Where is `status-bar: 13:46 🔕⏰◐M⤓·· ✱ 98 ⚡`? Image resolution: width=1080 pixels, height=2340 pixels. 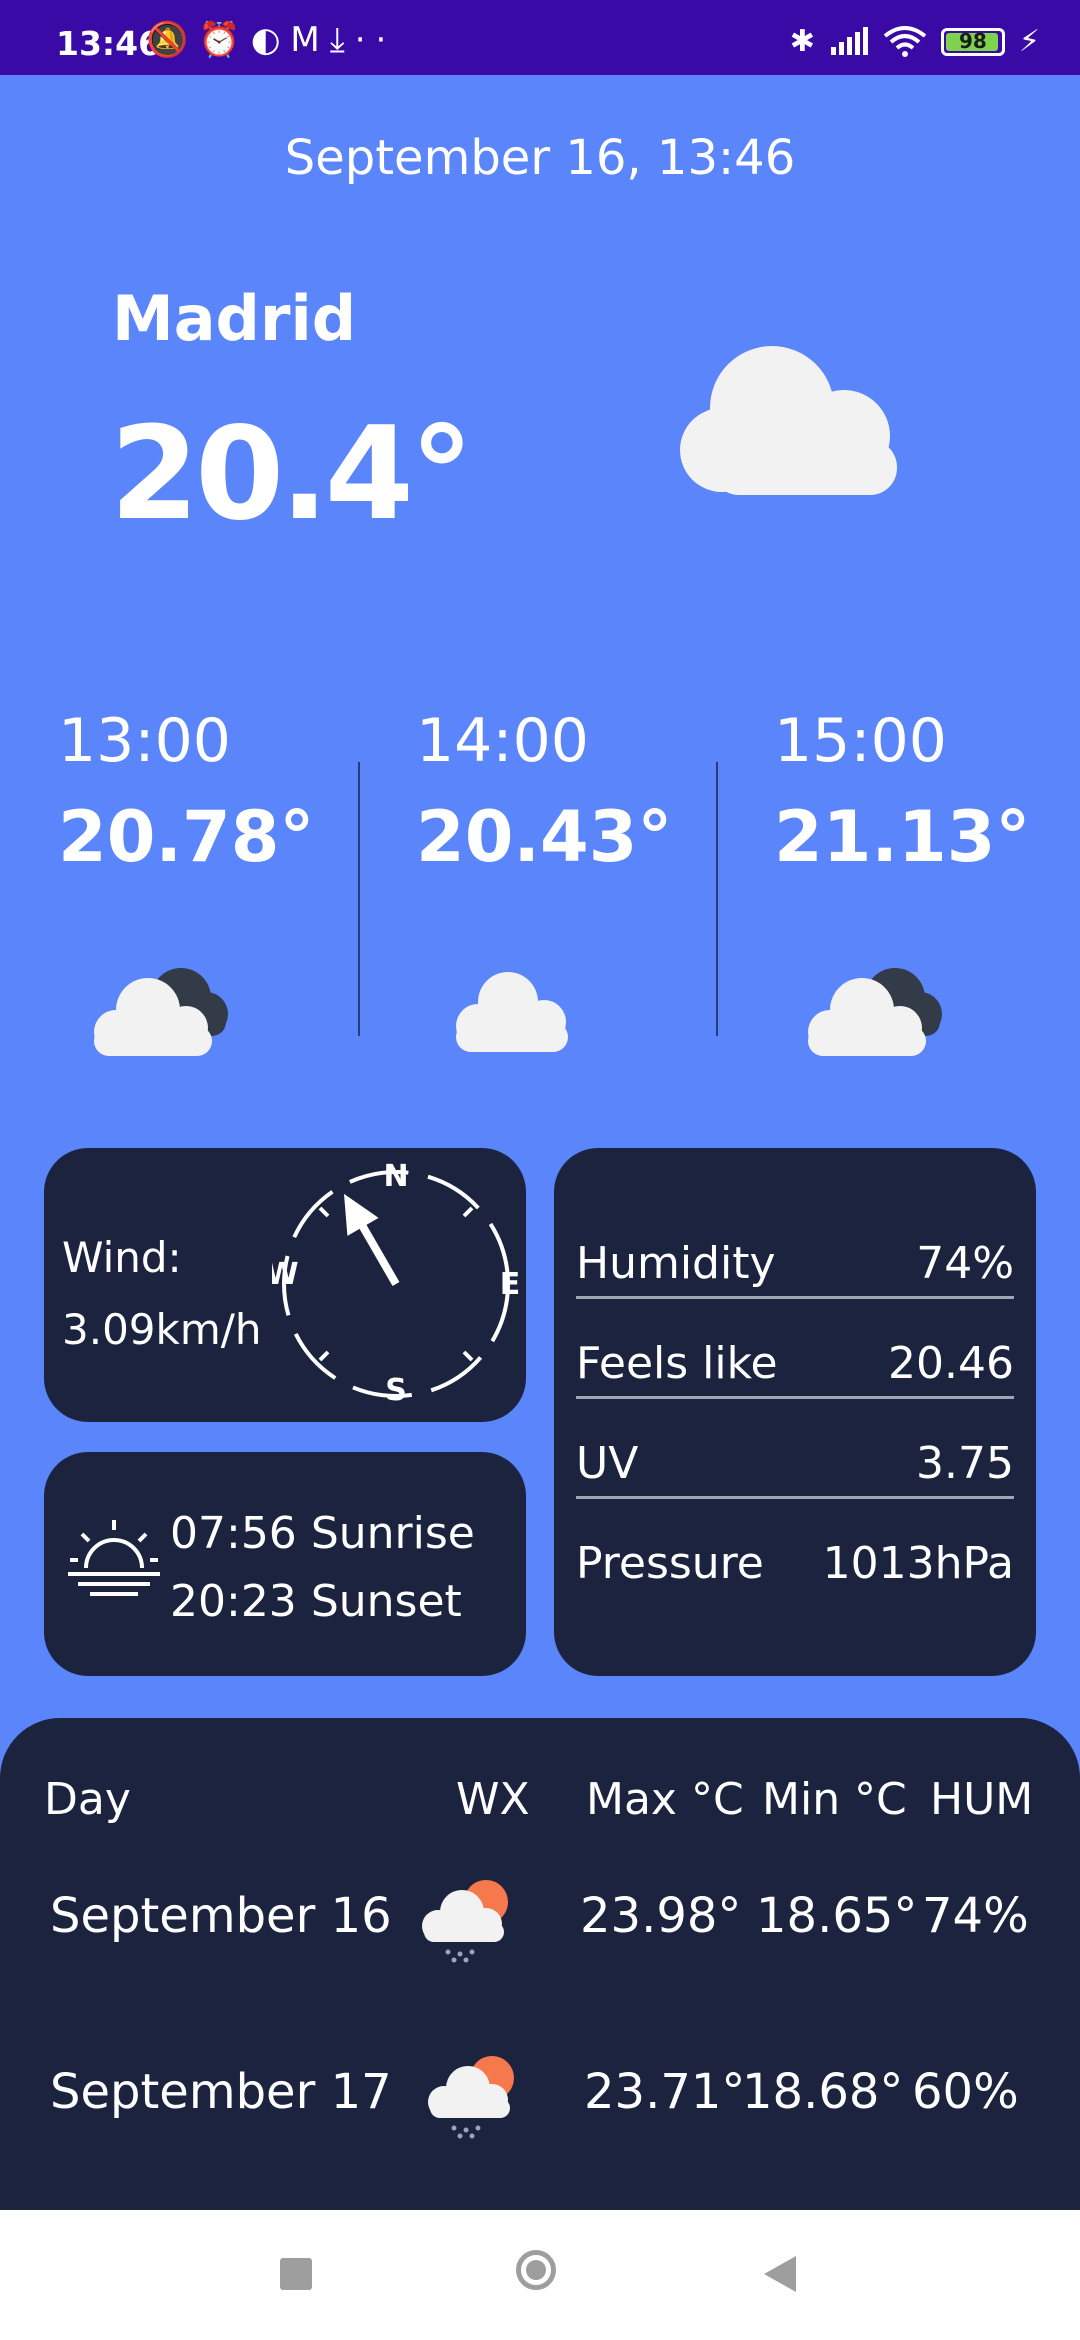 status-bar: 13:46 🔕⏰◐M⤓·· ✱ 98 ⚡ is located at coordinates (540, 37).